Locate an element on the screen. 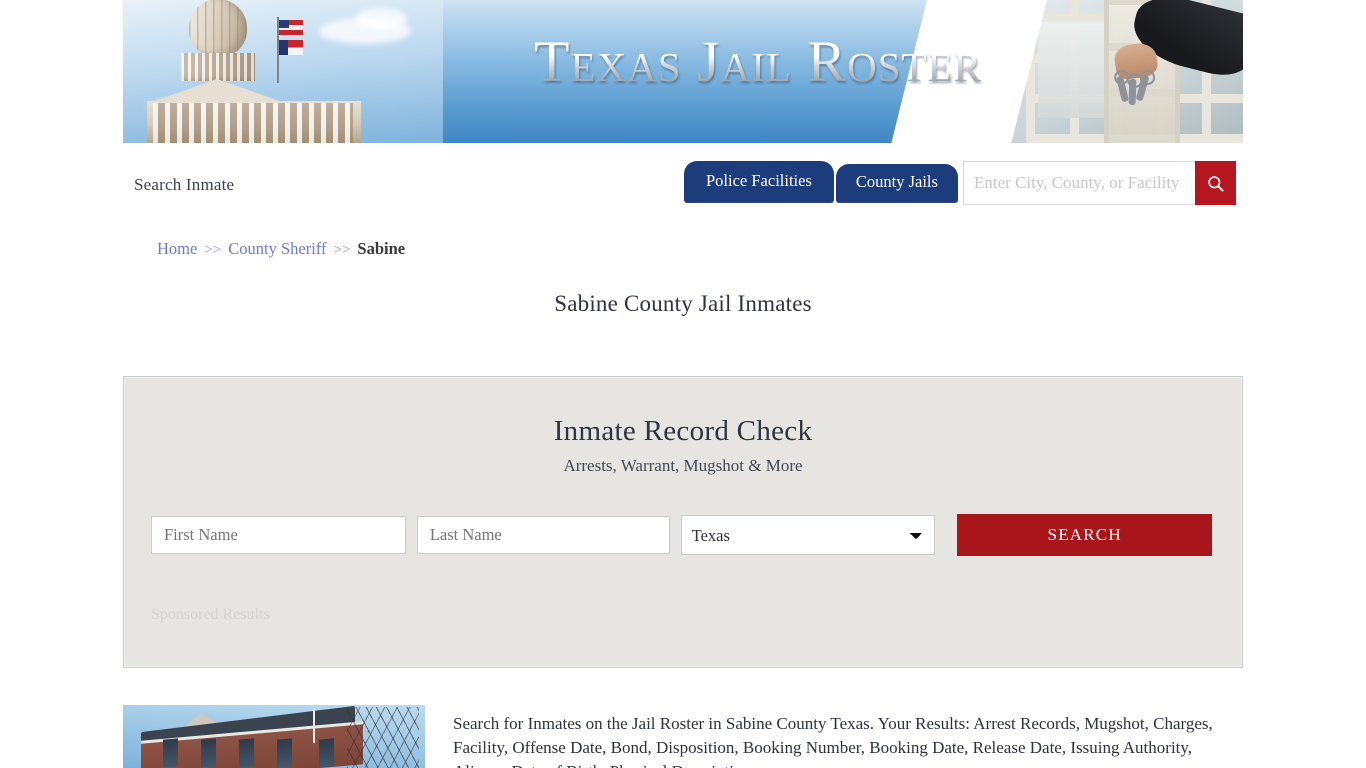 The height and width of the screenshot is (768, 1366). inmate-search-button: SEARCH is located at coordinates (1084, 535).